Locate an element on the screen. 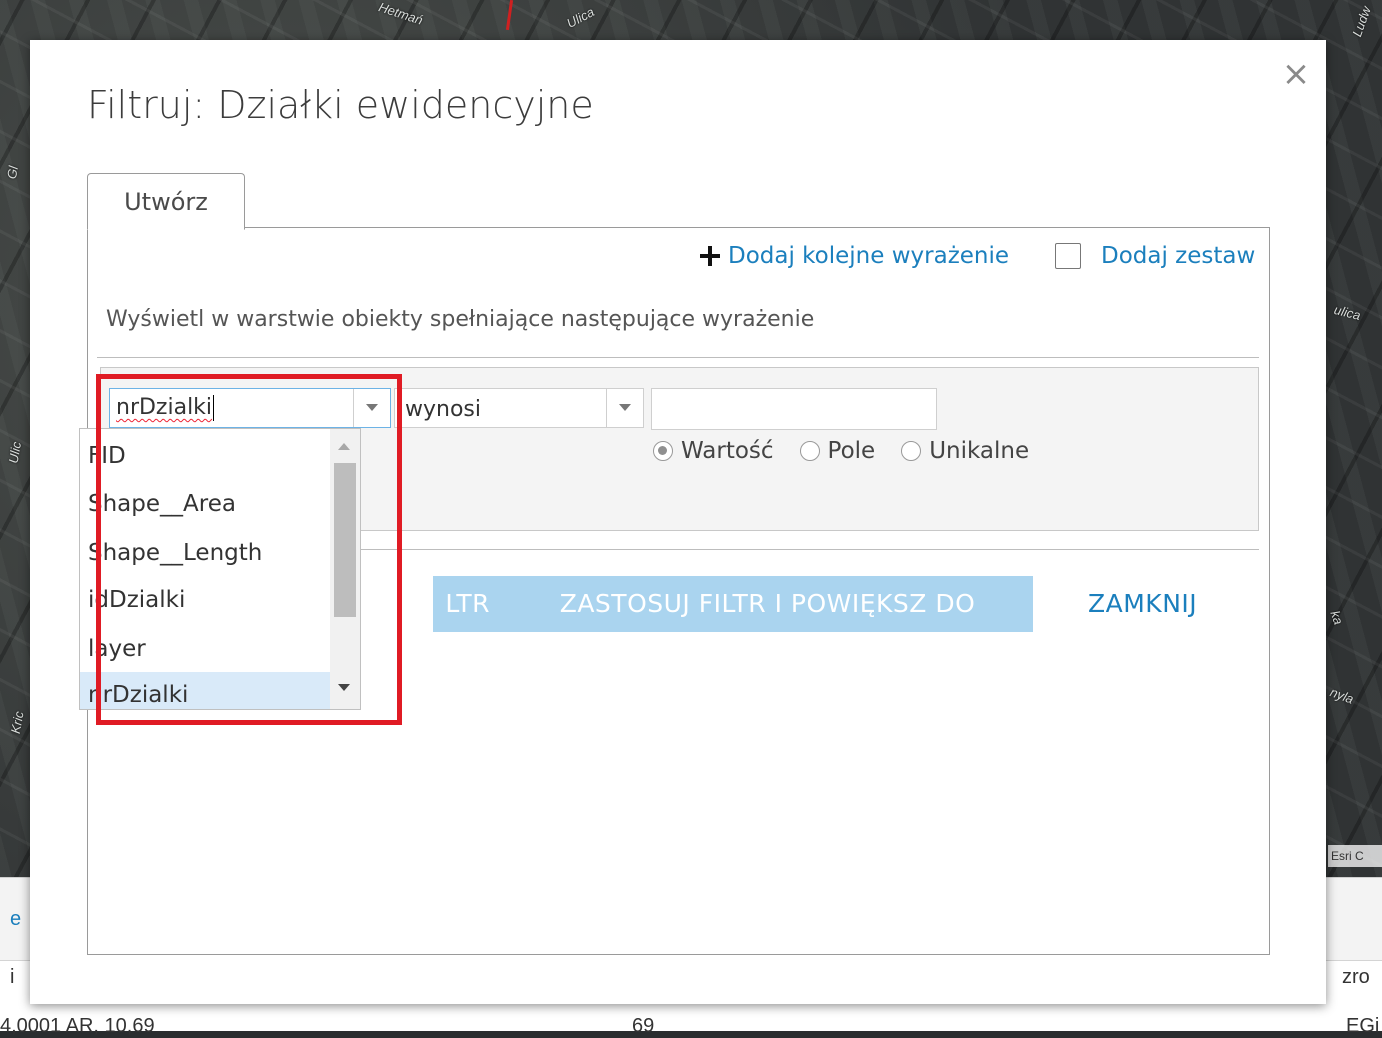 The width and height of the screenshot is (1382, 1038). map-street-label: ulica is located at coordinates (1347, 312).